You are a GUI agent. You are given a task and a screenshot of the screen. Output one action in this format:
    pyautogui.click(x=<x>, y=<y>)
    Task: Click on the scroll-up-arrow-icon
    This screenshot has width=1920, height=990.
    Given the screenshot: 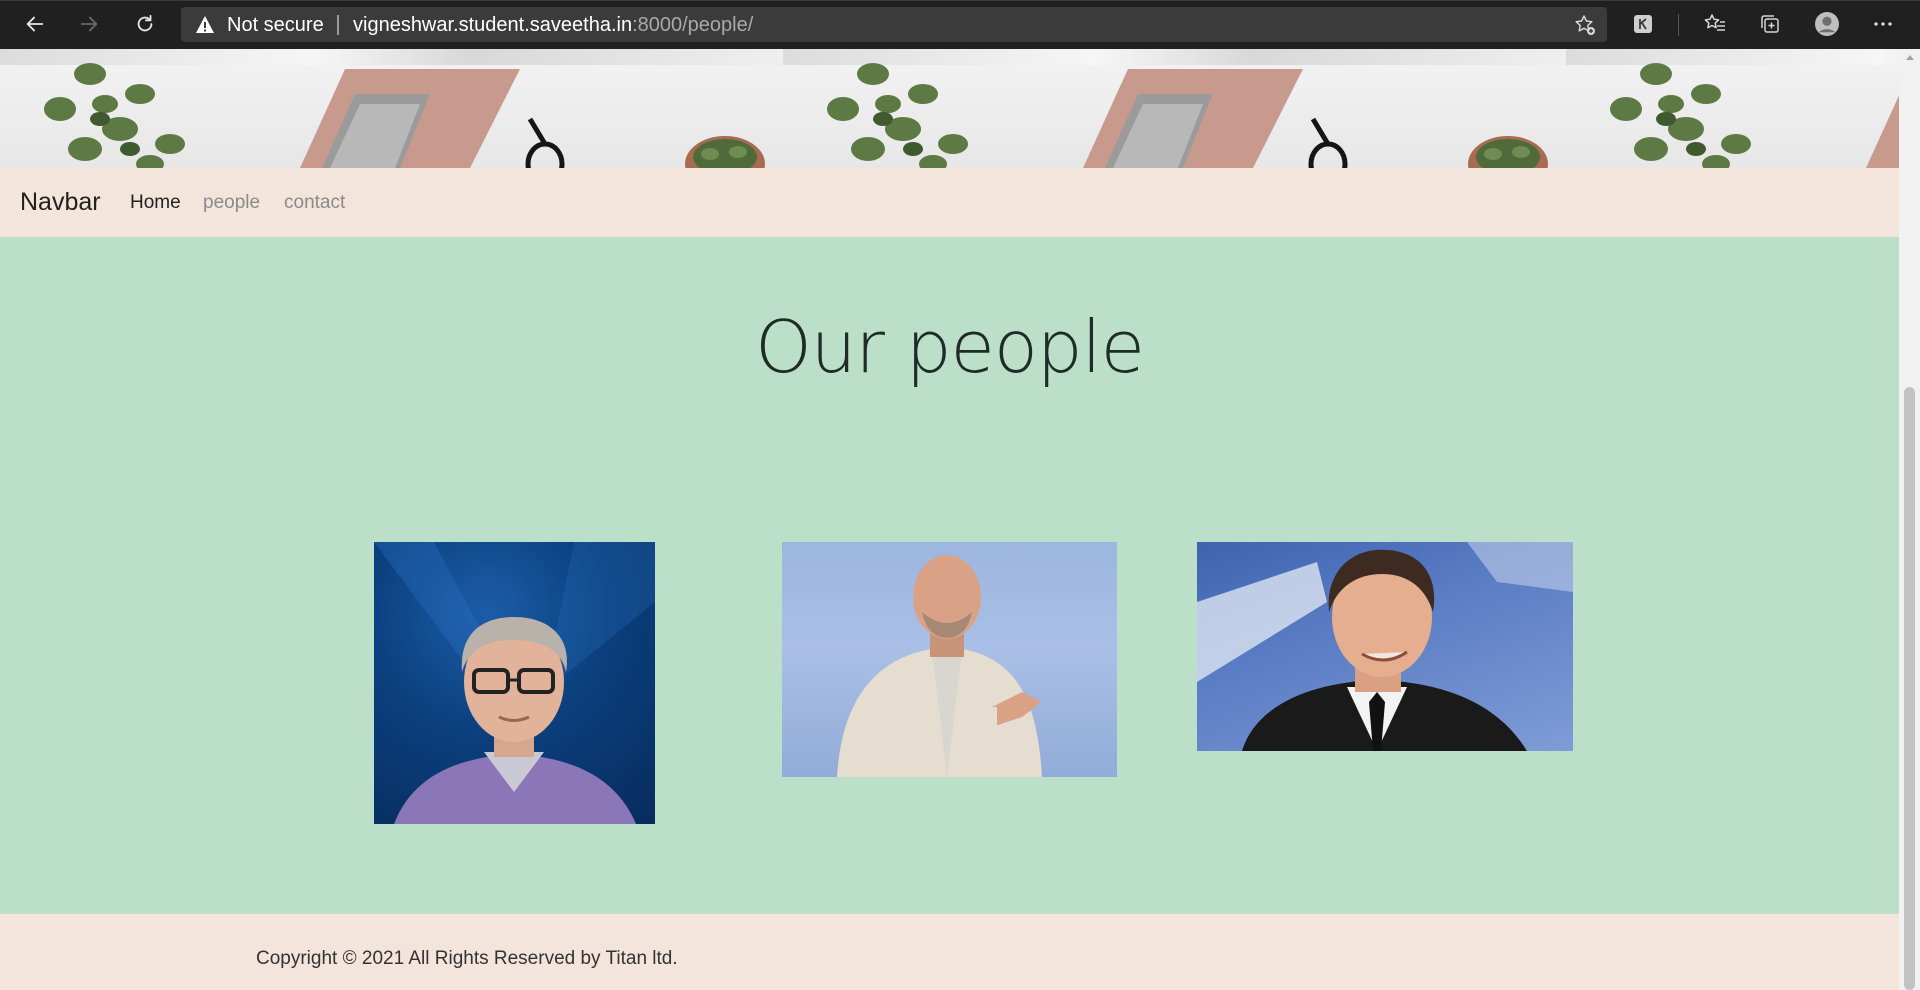 What is the action you would take?
    pyautogui.click(x=1910, y=57)
    